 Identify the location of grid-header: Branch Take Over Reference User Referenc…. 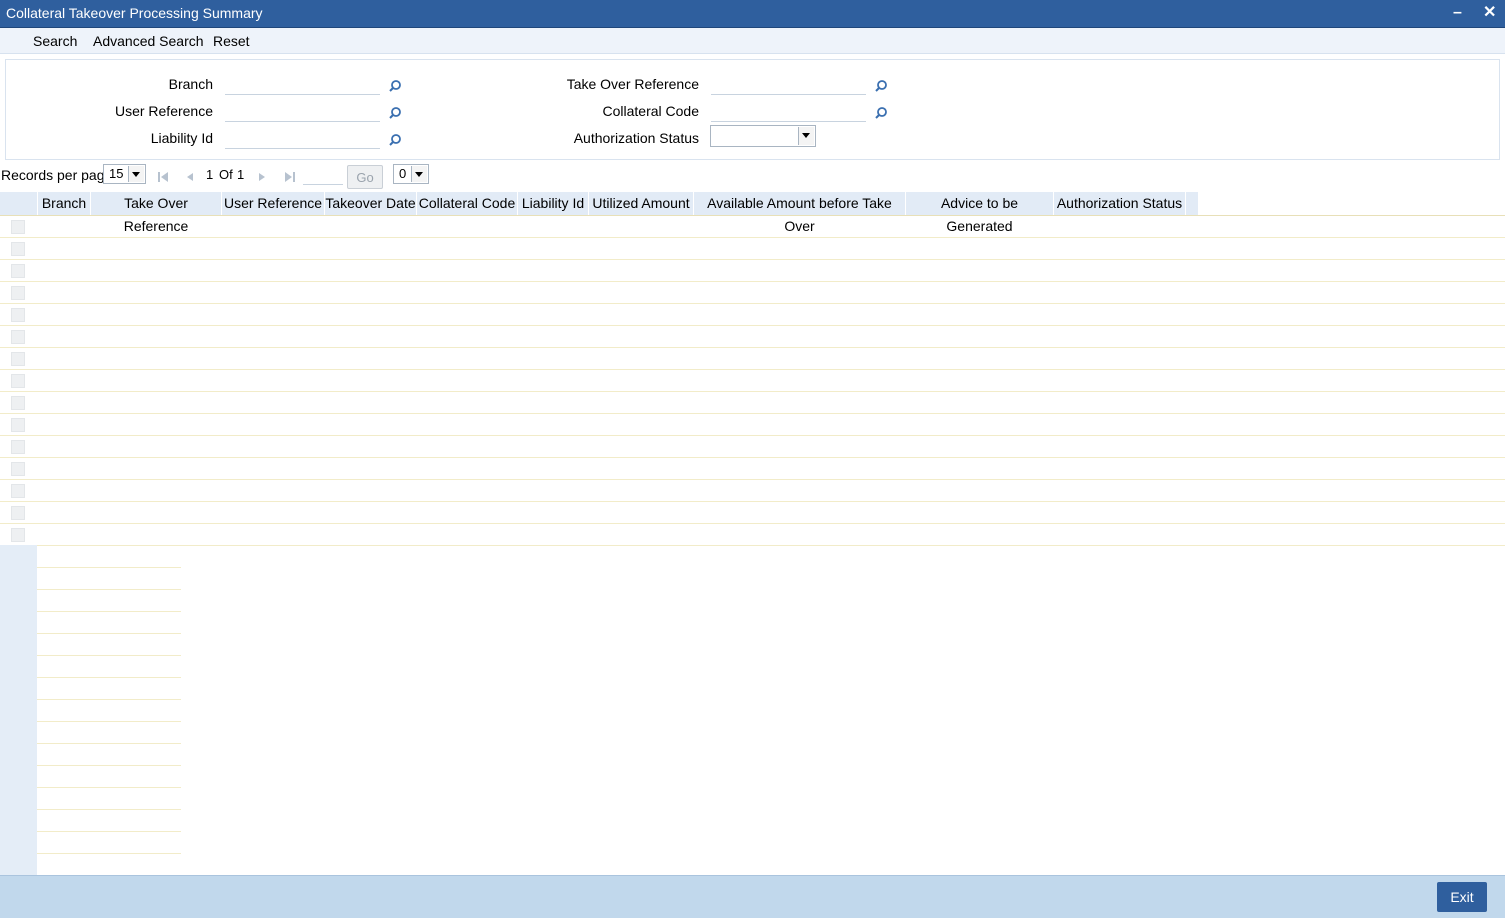
(752, 213).